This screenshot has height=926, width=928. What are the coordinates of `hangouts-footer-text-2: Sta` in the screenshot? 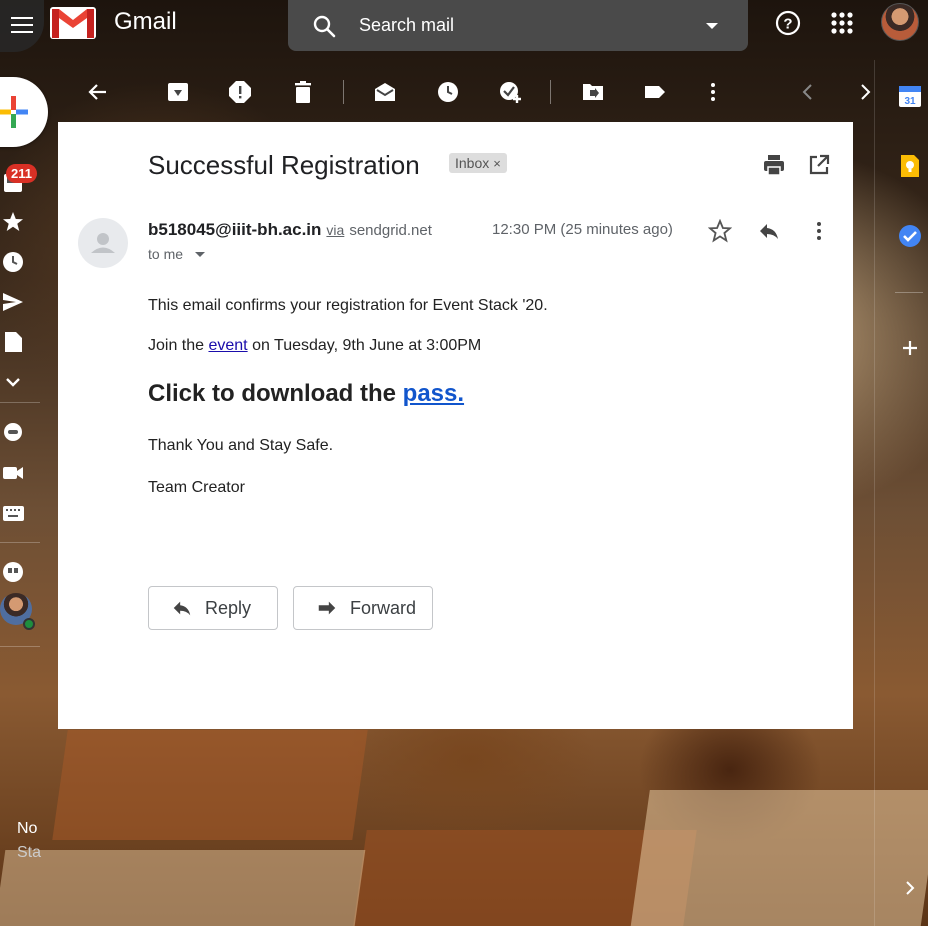 It's located at (29, 852).